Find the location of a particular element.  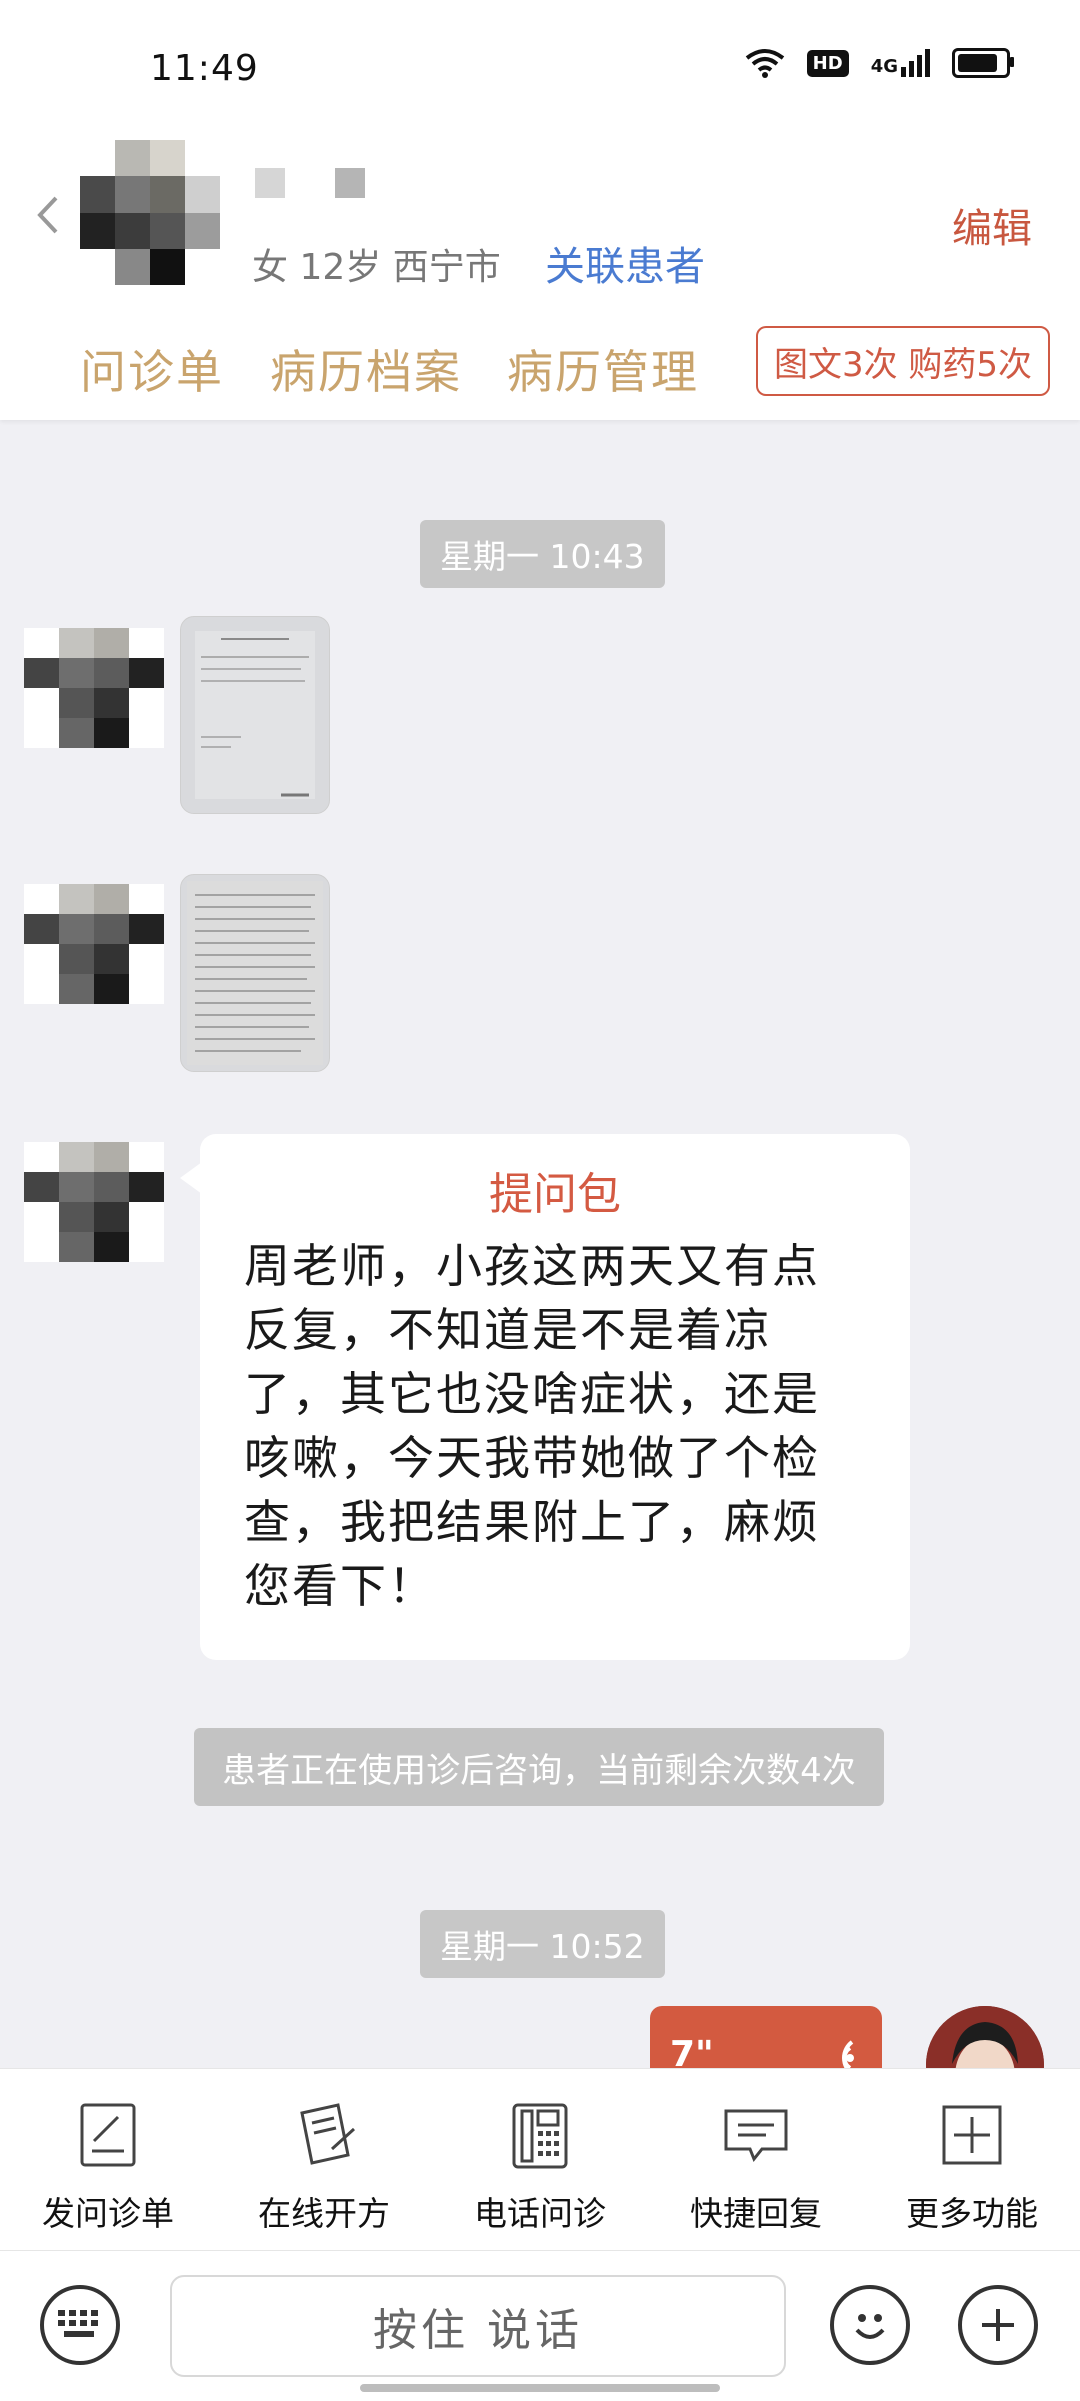

prescription-icon is located at coordinates (328, 2134).